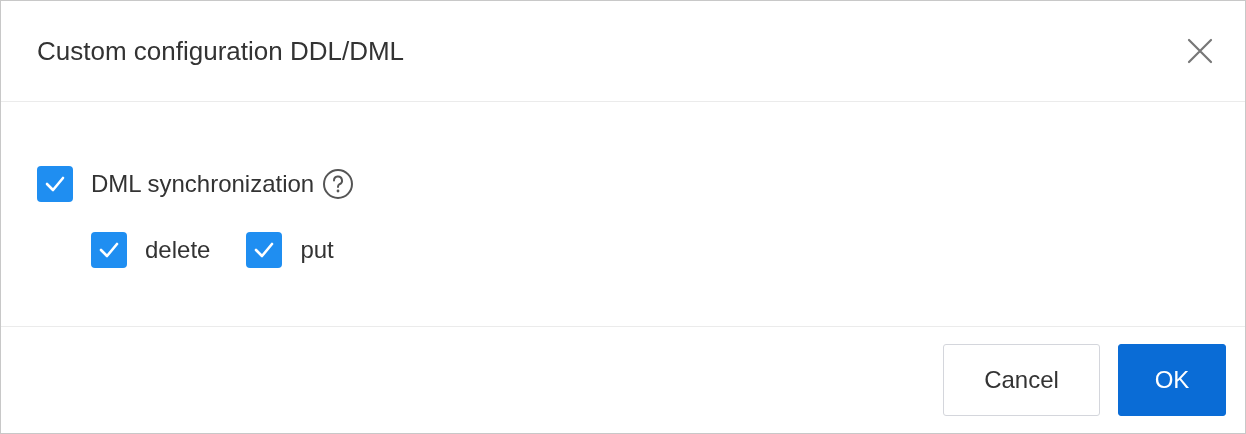 The image size is (1246, 434). I want to click on option-label: put, so click(317, 250).